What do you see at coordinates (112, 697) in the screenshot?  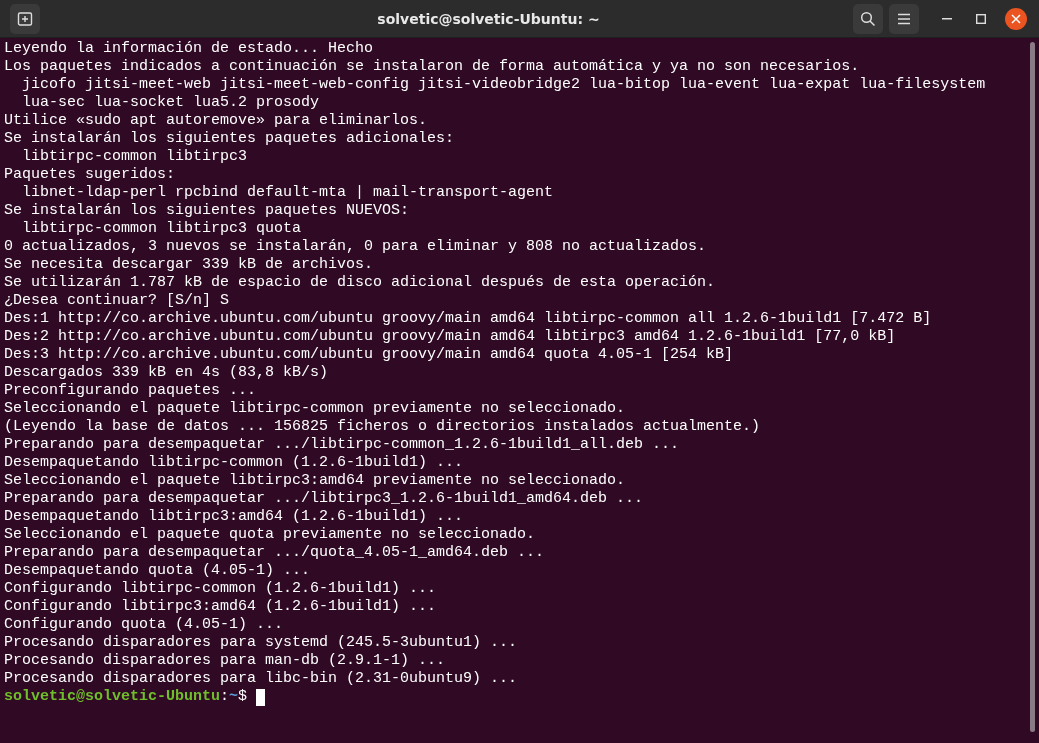 I see `prompt-user-host: solvetic@solvetic-Ubuntu` at bounding box center [112, 697].